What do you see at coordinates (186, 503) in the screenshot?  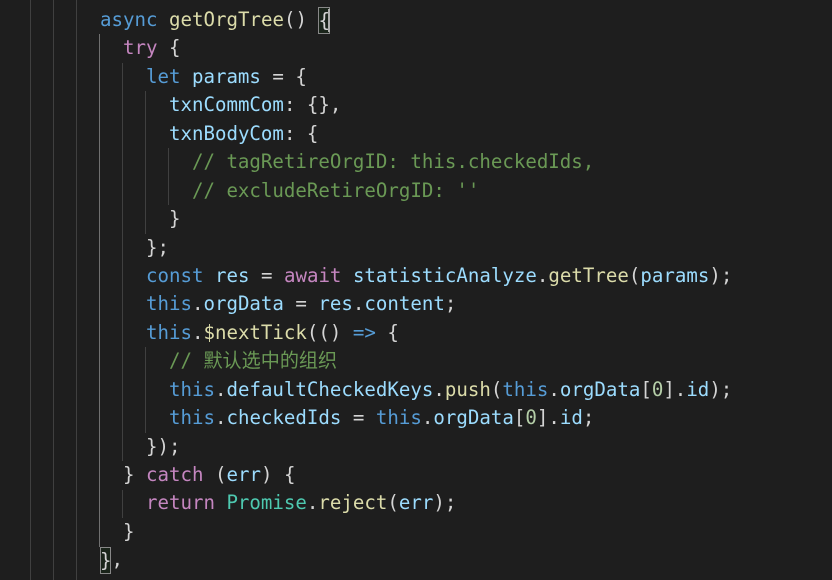 I see `control-keyword-token: return` at bounding box center [186, 503].